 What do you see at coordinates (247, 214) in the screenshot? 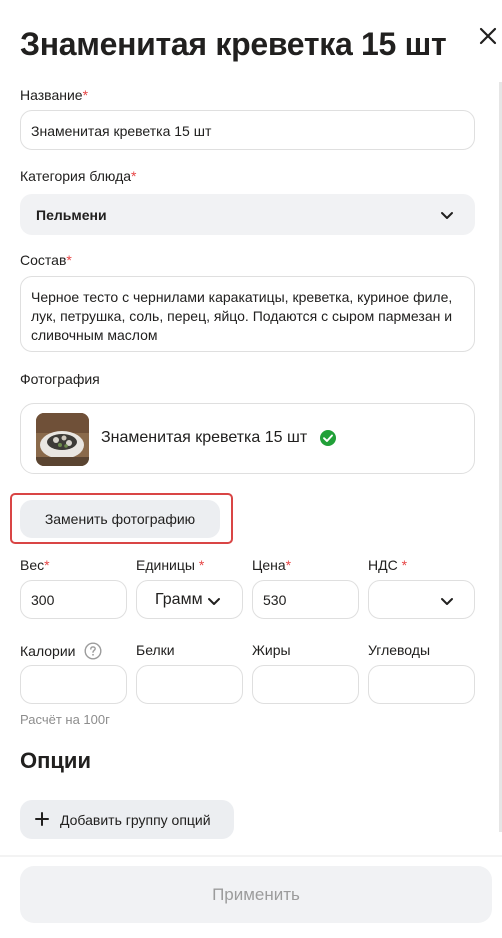
I see `category-select: Пельмени` at bounding box center [247, 214].